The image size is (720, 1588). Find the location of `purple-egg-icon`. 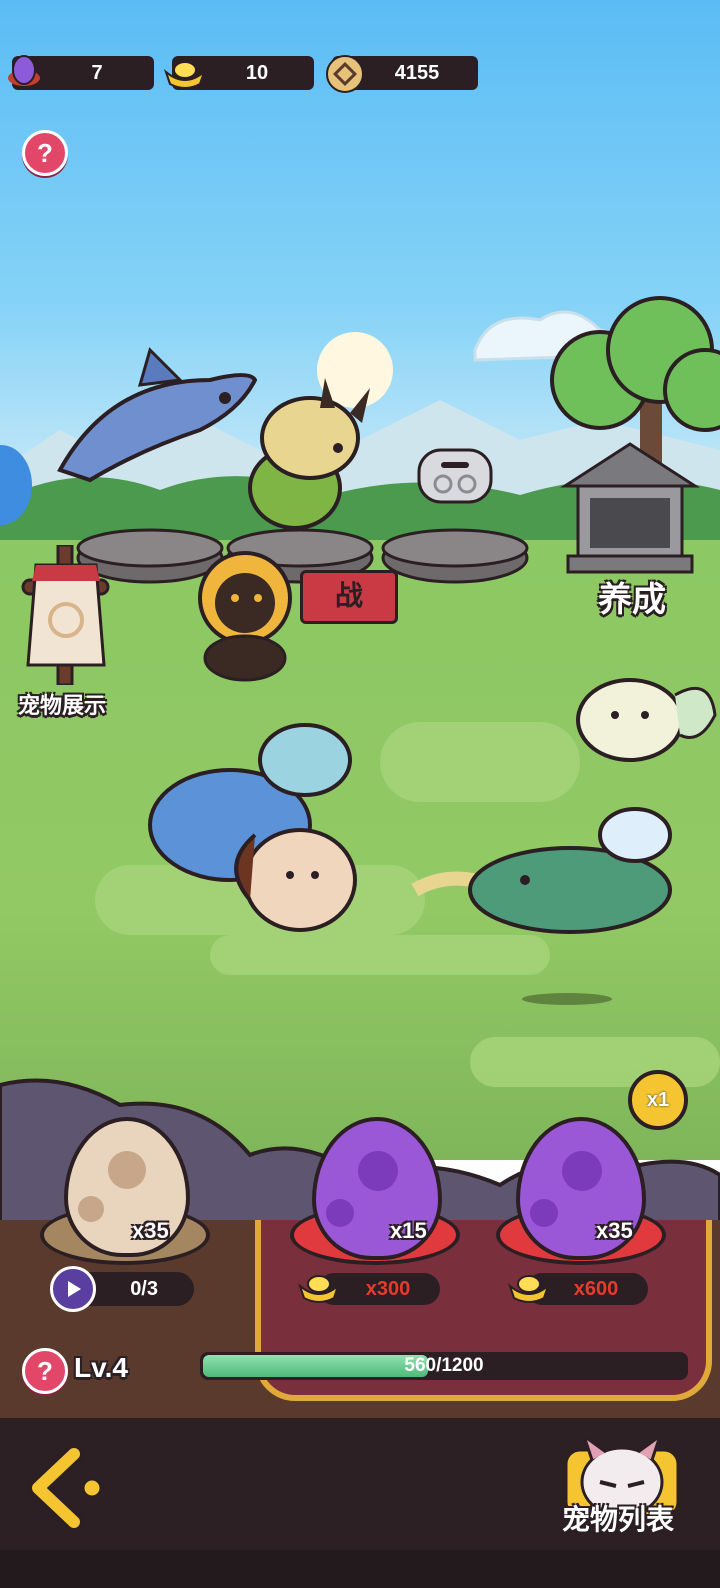

purple-egg-icon is located at coordinates (24, 72).